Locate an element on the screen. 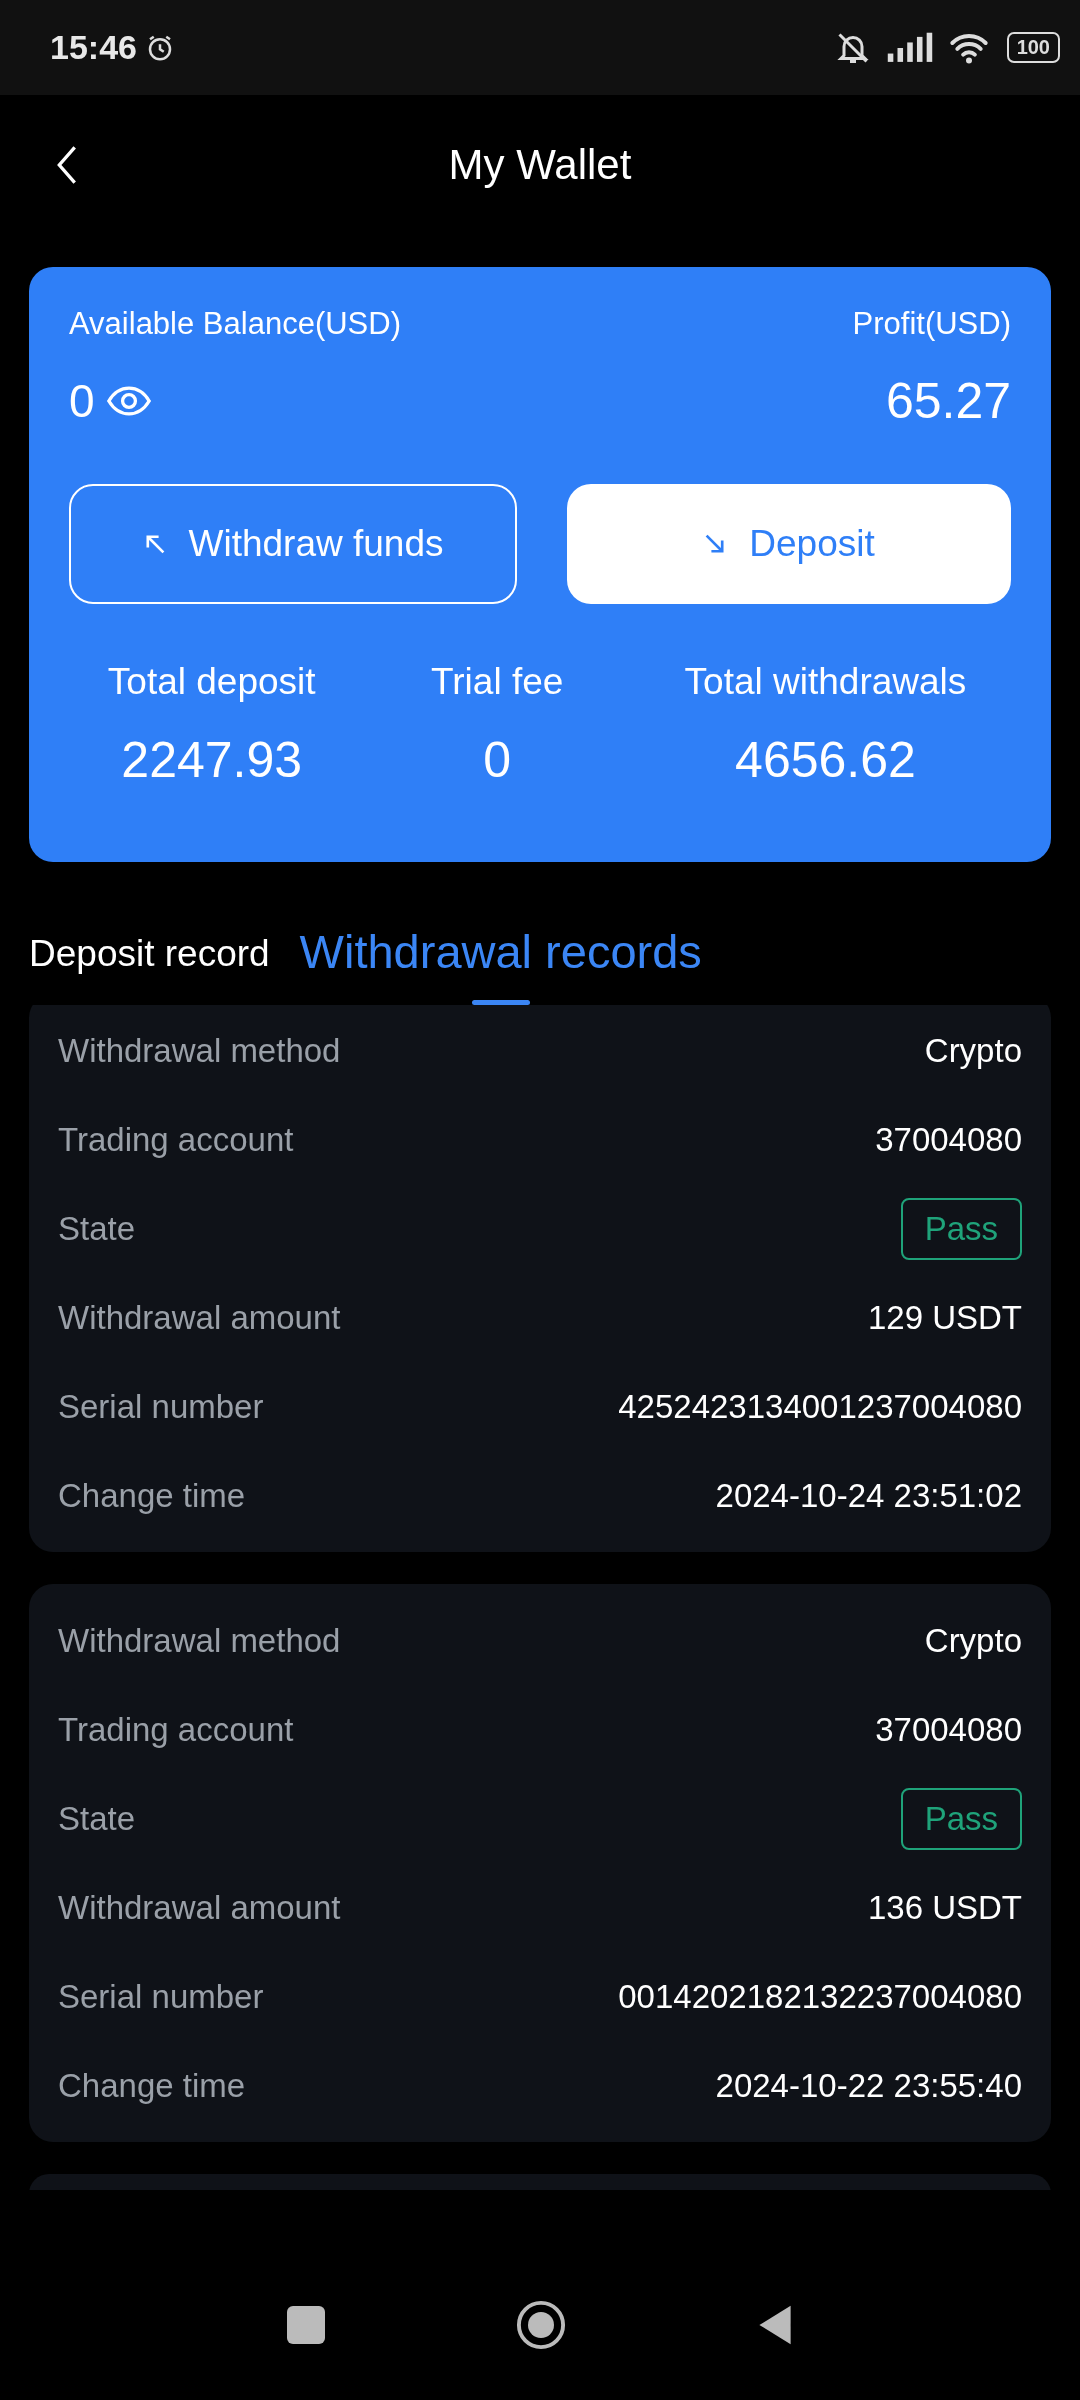 The width and height of the screenshot is (1080, 2400). field-value: 4252423134001237004080 is located at coordinates (820, 1406).